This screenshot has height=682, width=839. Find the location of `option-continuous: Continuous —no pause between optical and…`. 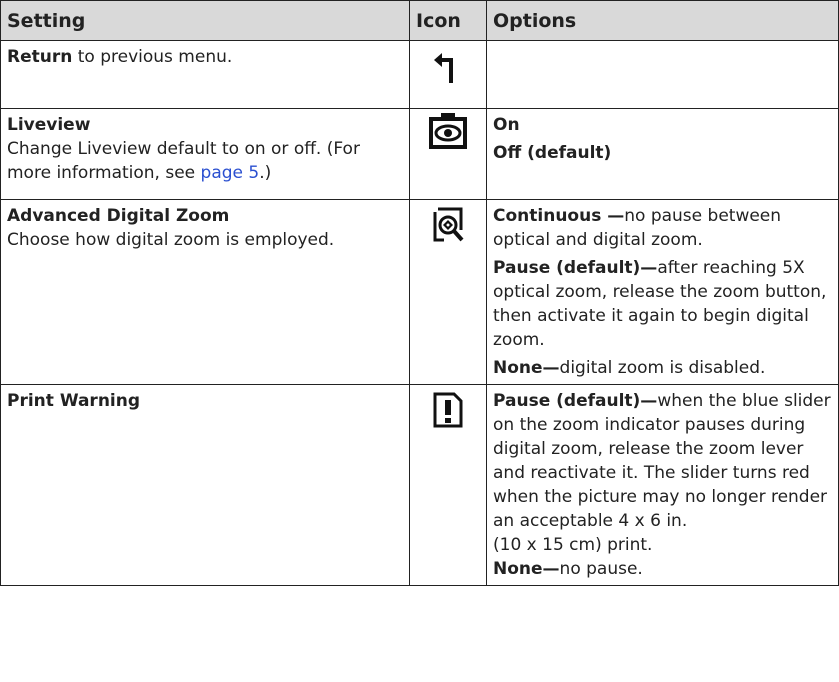

option-continuous: Continuous —no pause between optical and… is located at coordinates (637, 228).